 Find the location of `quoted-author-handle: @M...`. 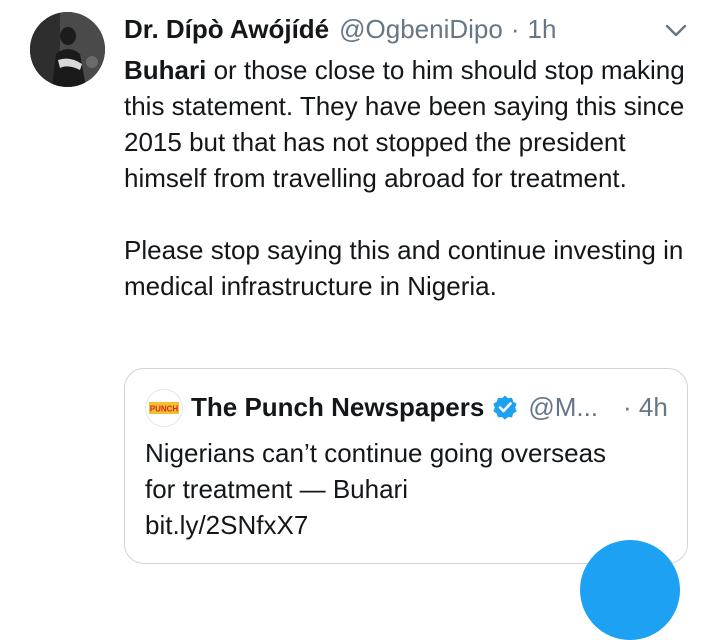

quoted-author-handle: @M... is located at coordinates (563, 407).